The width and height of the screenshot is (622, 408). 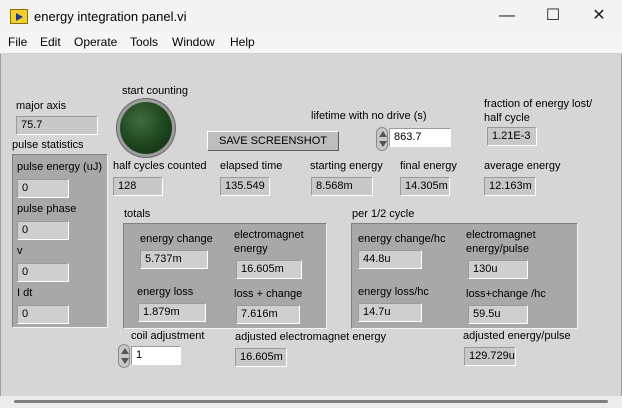 What do you see at coordinates (172, 312) in the screenshot?
I see `energy-loss-value: 1.879m` at bounding box center [172, 312].